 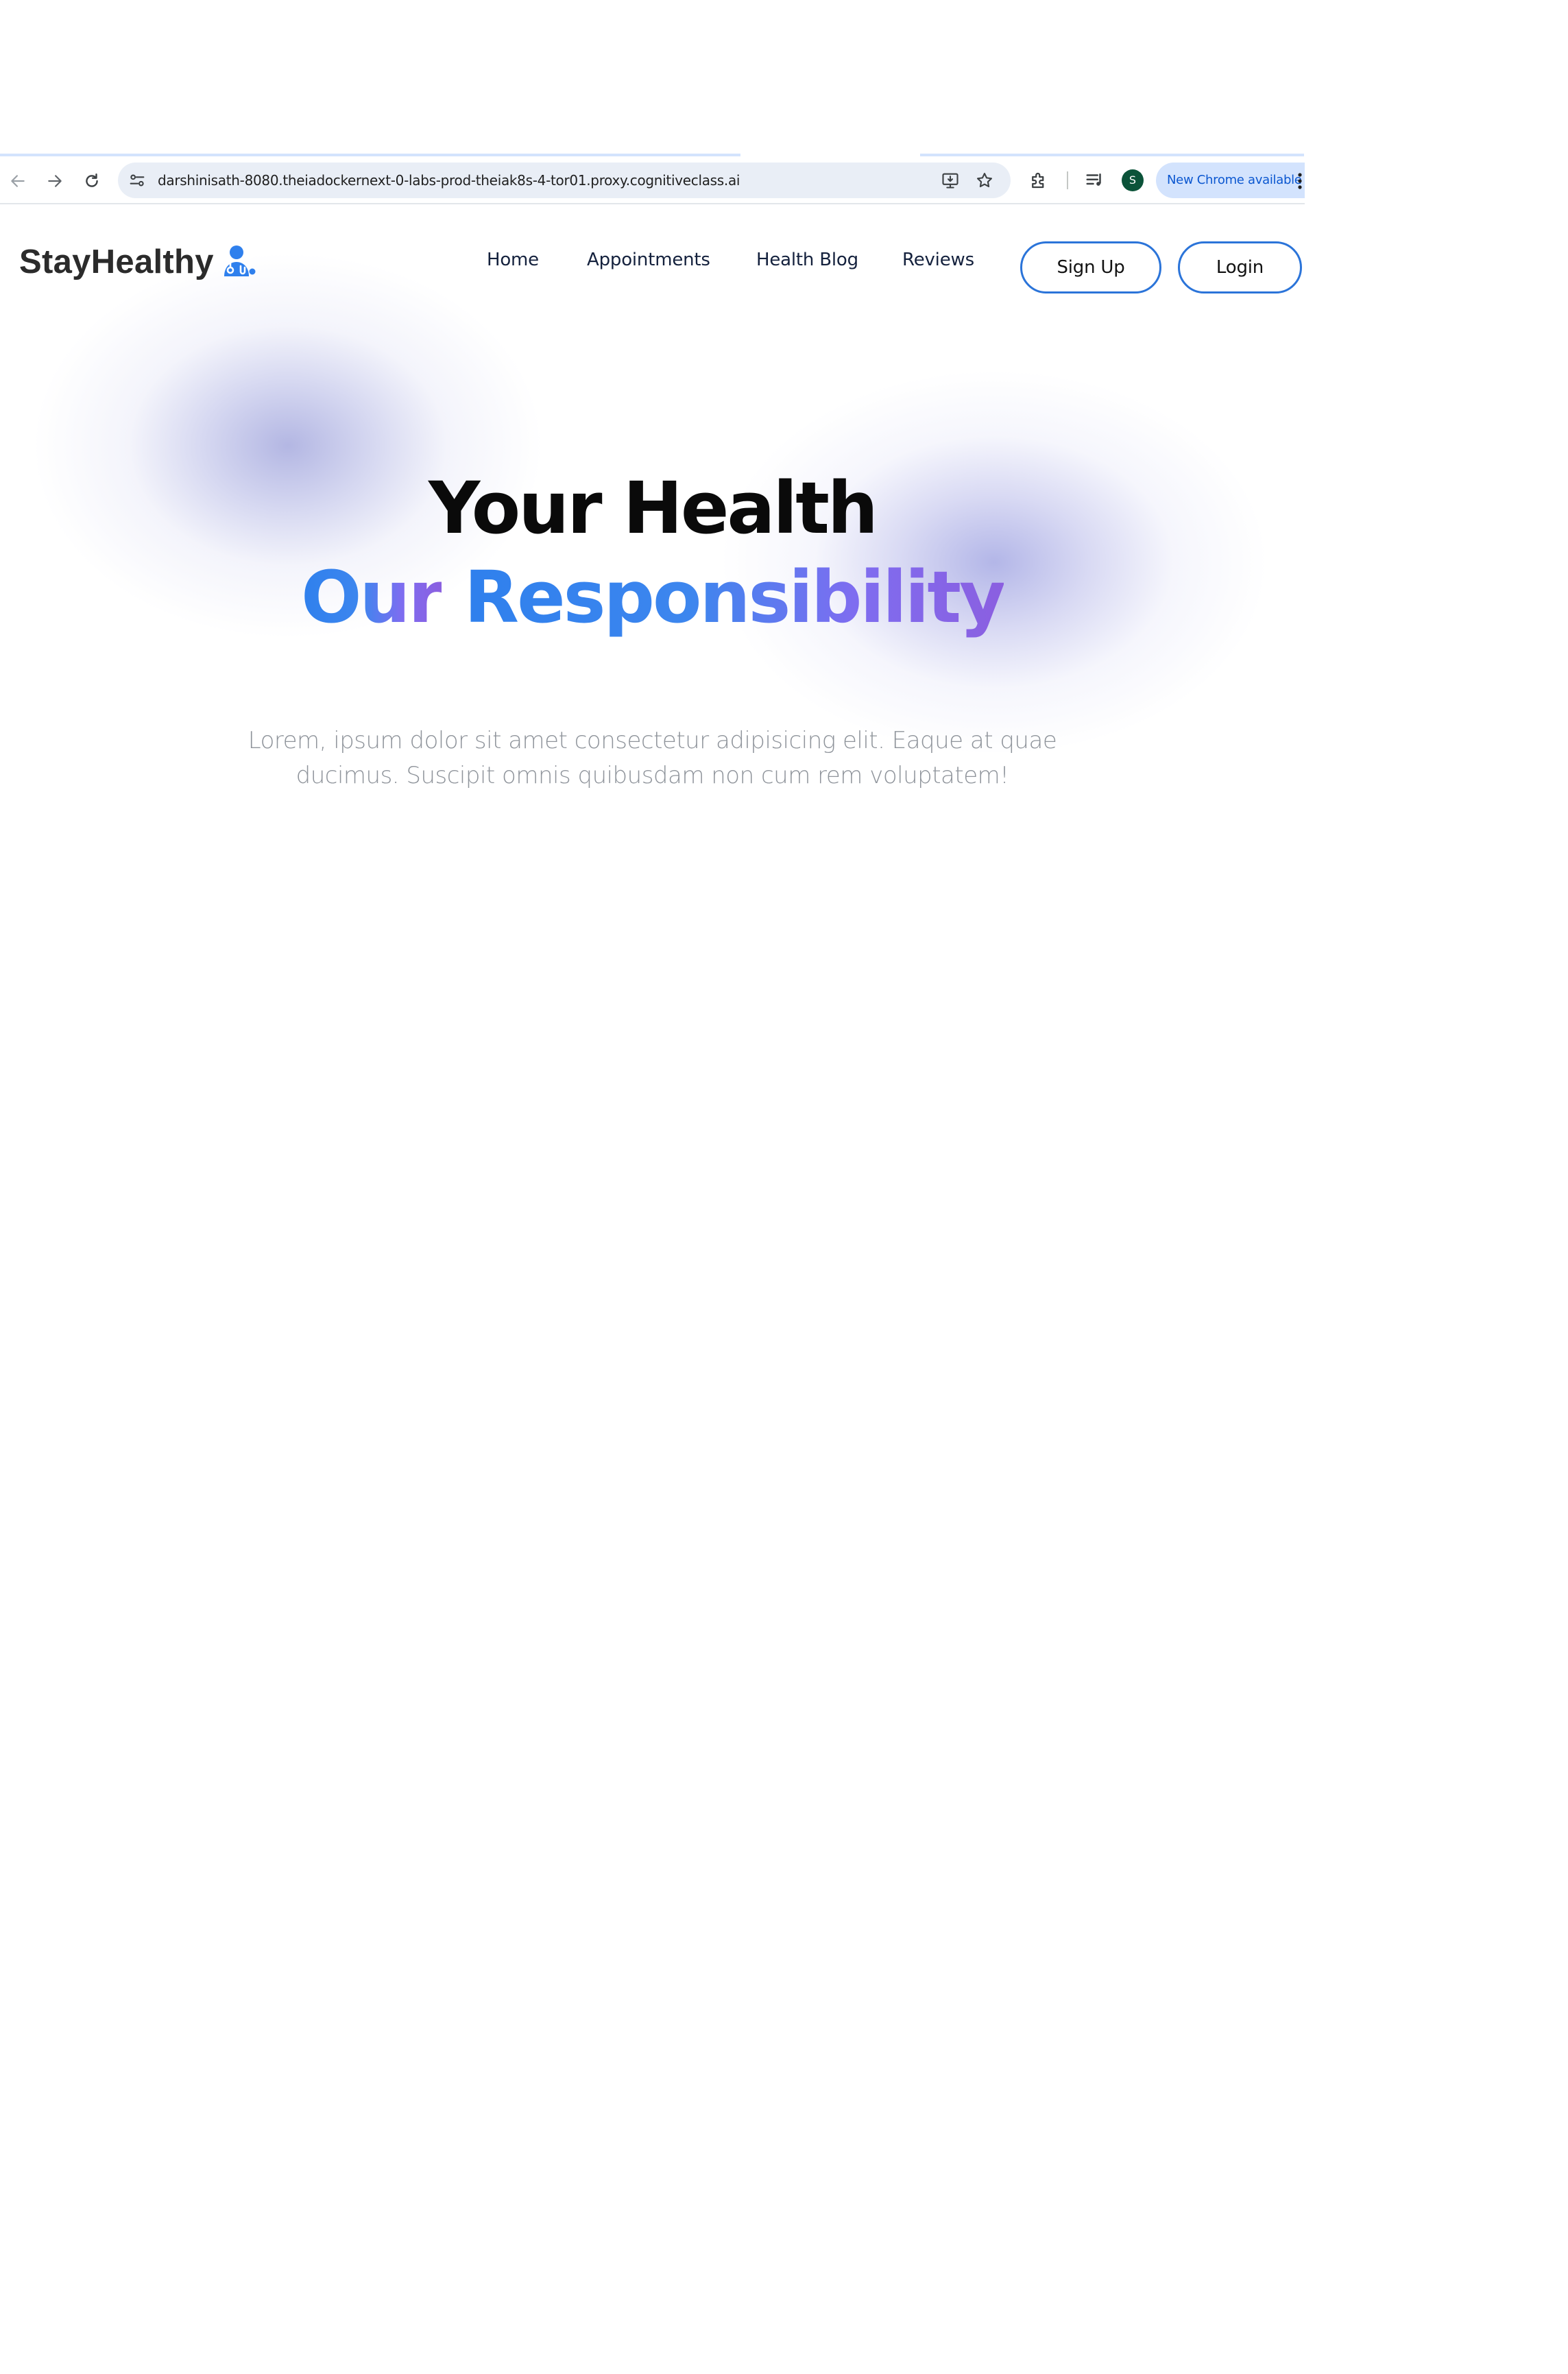 I want to click on playlist-icon, so click(x=1095, y=180).